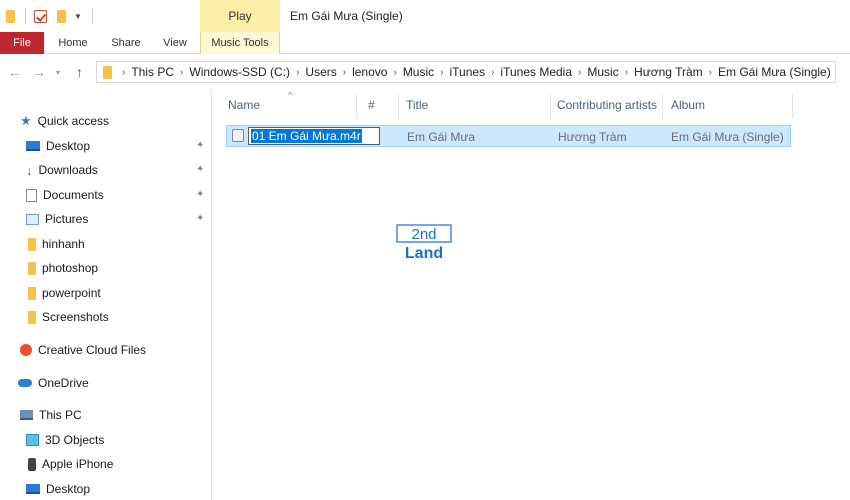 This screenshot has width=850, height=500. Describe the element at coordinates (727, 137) in the screenshot. I see `cell-album: Em Gái Mưa (Single)` at that location.